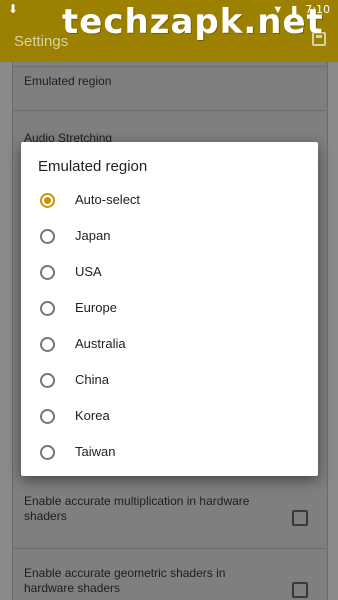 The image size is (338, 600). What do you see at coordinates (92, 379) in the screenshot?
I see `option-label: China` at bounding box center [92, 379].